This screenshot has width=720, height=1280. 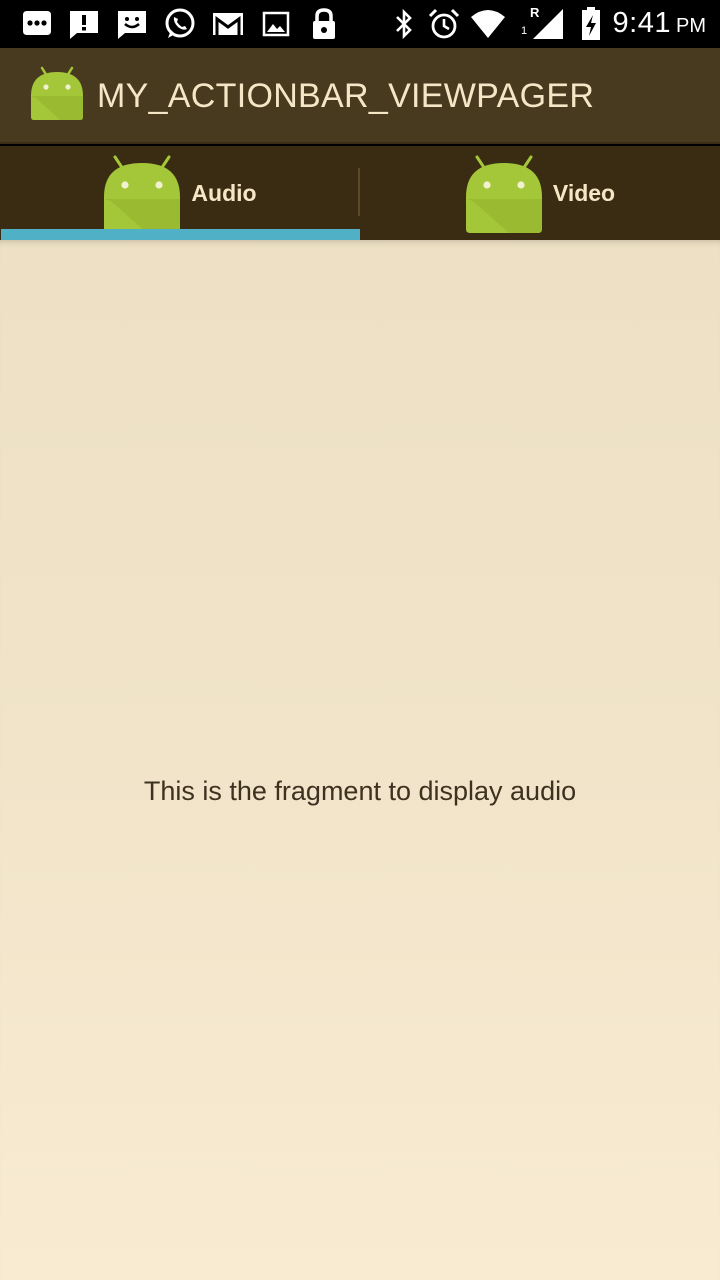 I want to click on signal-sim-label: 1, so click(x=524, y=31).